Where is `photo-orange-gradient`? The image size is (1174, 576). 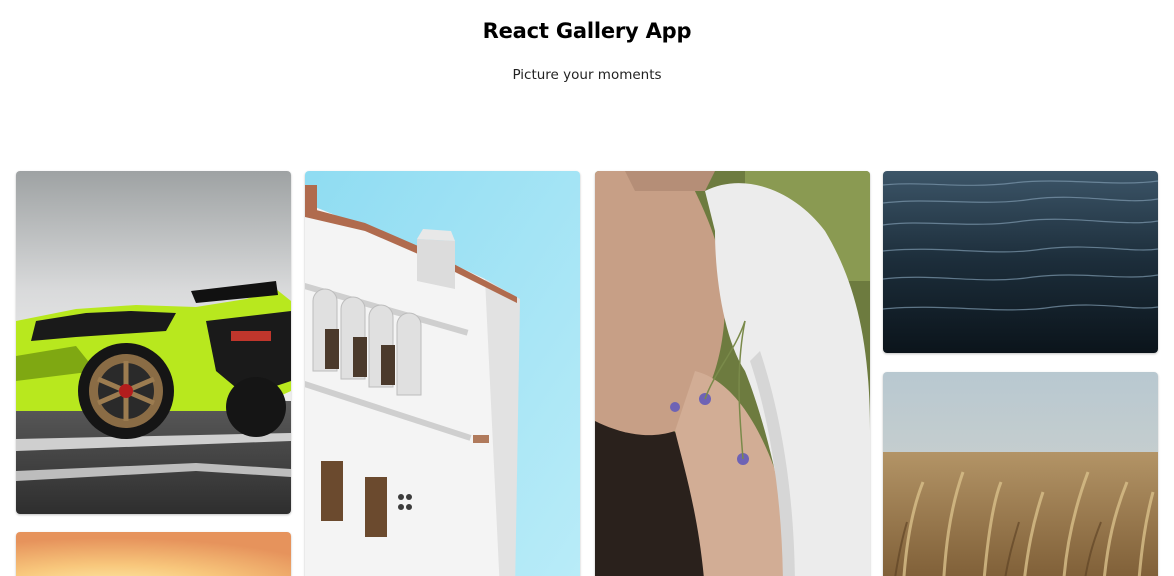 photo-orange-gradient is located at coordinates (153, 554).